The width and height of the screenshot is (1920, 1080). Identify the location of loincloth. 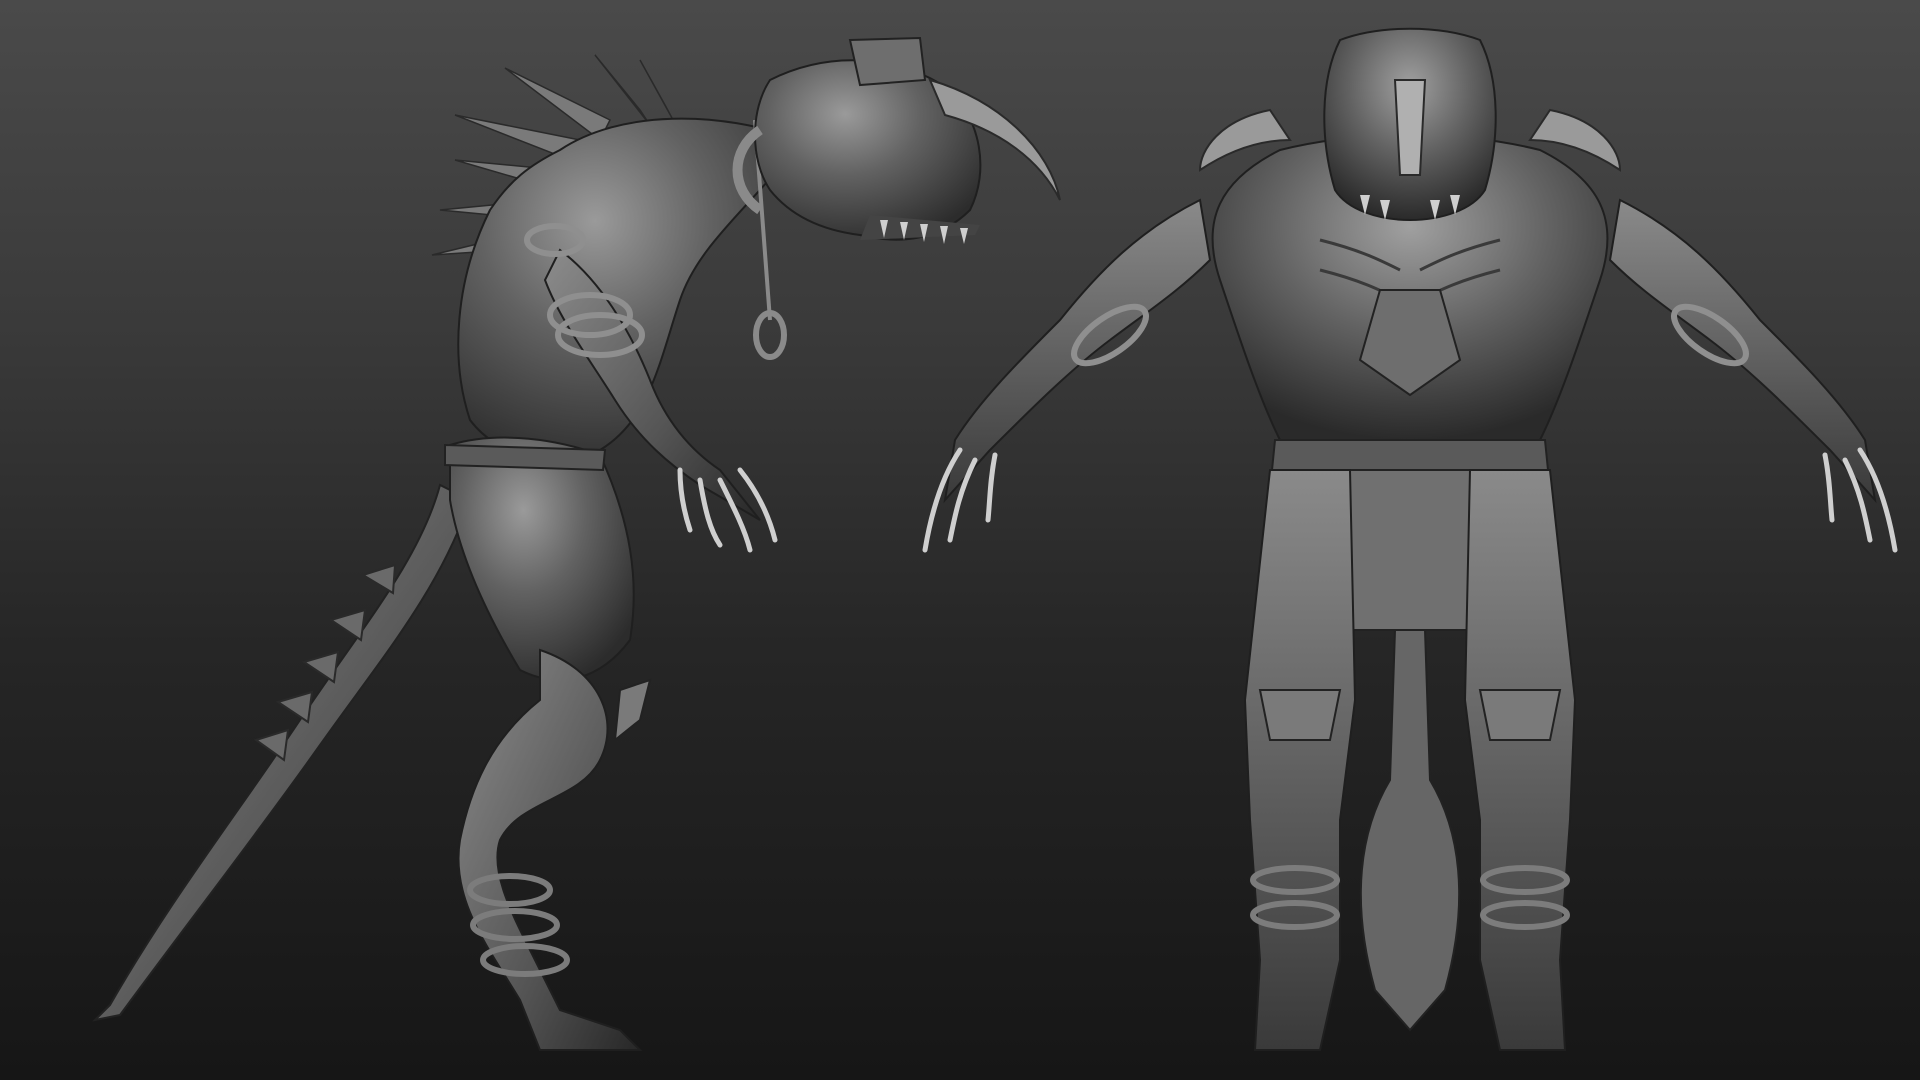
(1410, 550).